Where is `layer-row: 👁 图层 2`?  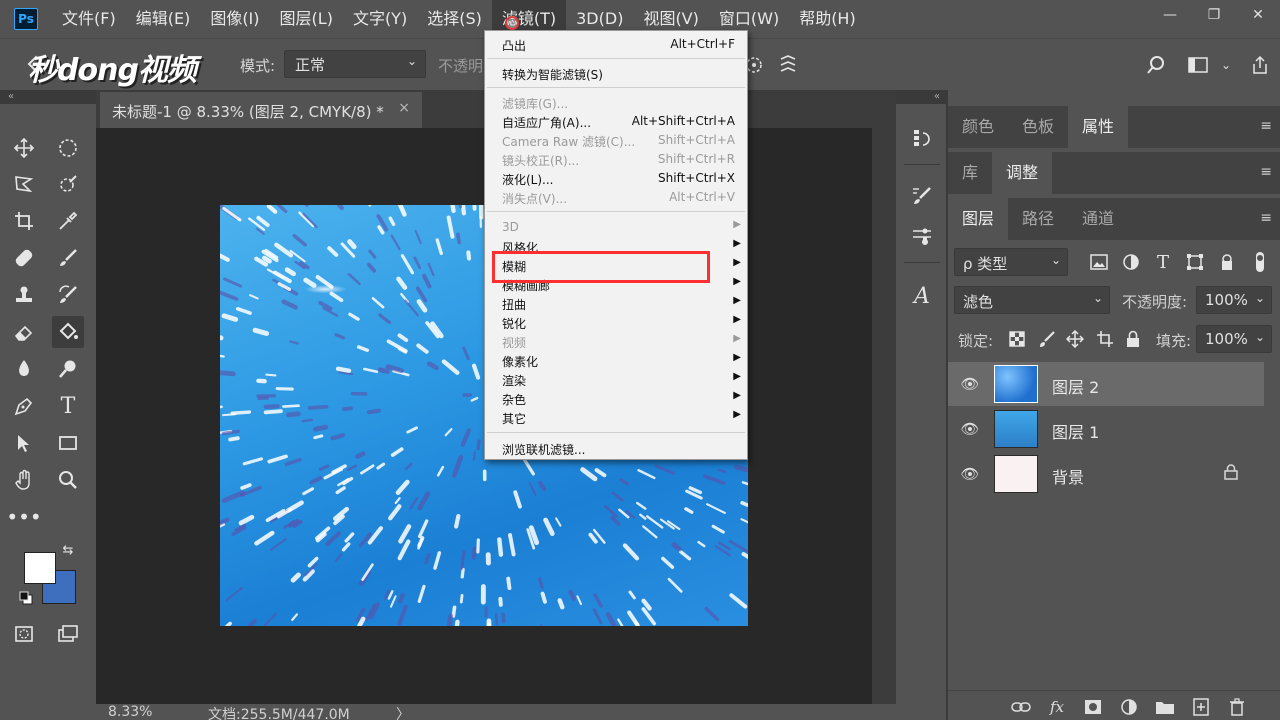 layer-row: 👁 图层 2 is located at coordinates (1106, 384).